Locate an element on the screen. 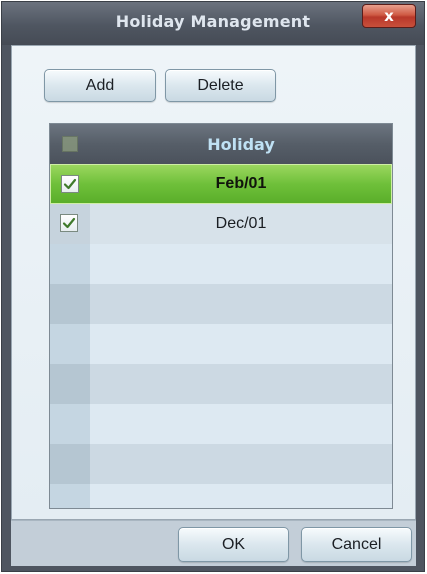  table-row: Dec/01 is located at coordinates (221, 224).